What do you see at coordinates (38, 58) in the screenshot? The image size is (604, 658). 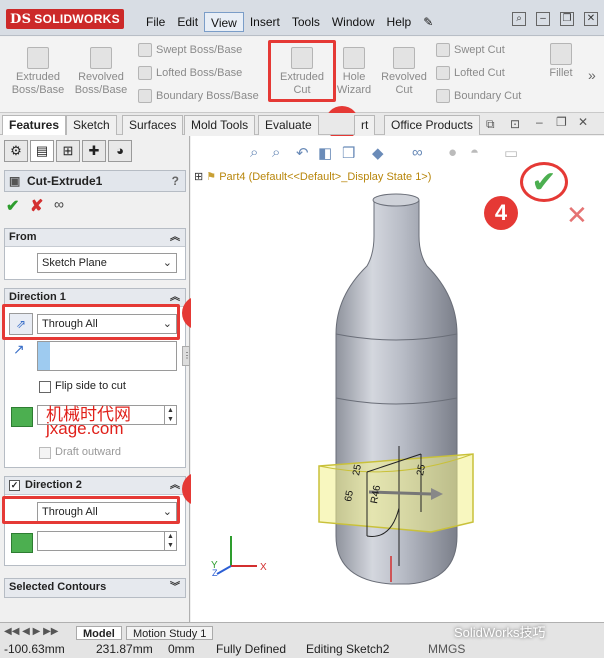 I see `extrude-icon` at bounding box center [38, 58].